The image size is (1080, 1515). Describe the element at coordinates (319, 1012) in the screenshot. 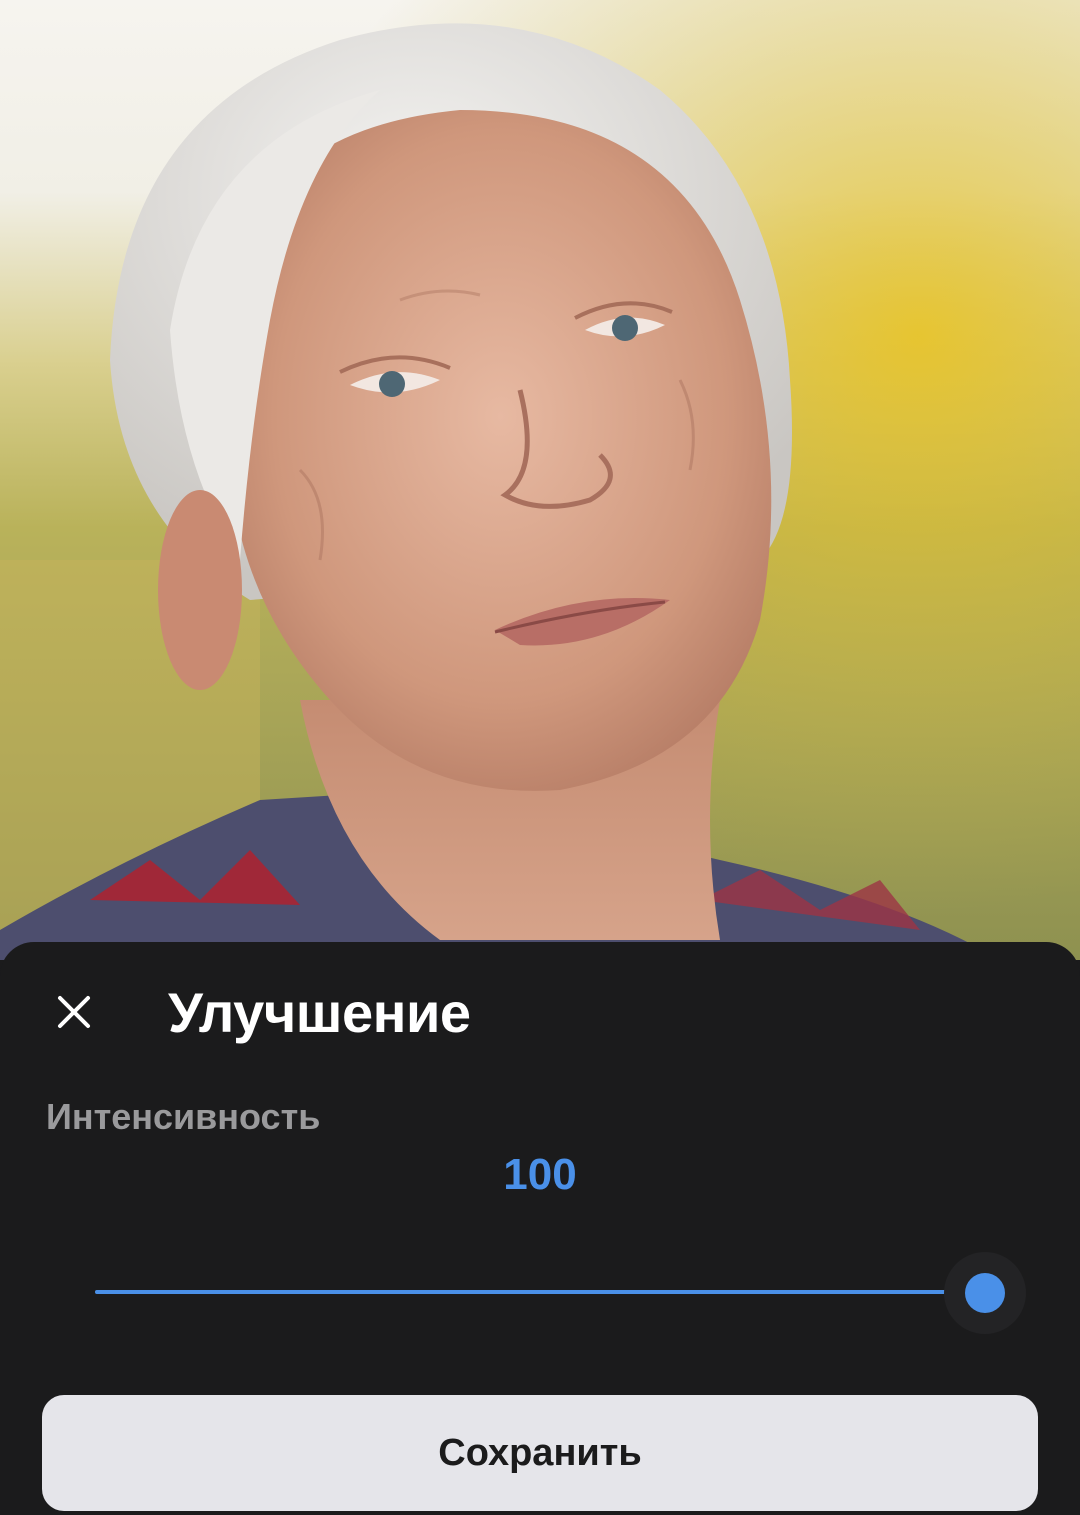

I see `sheet-title: Улучшение` at that location.